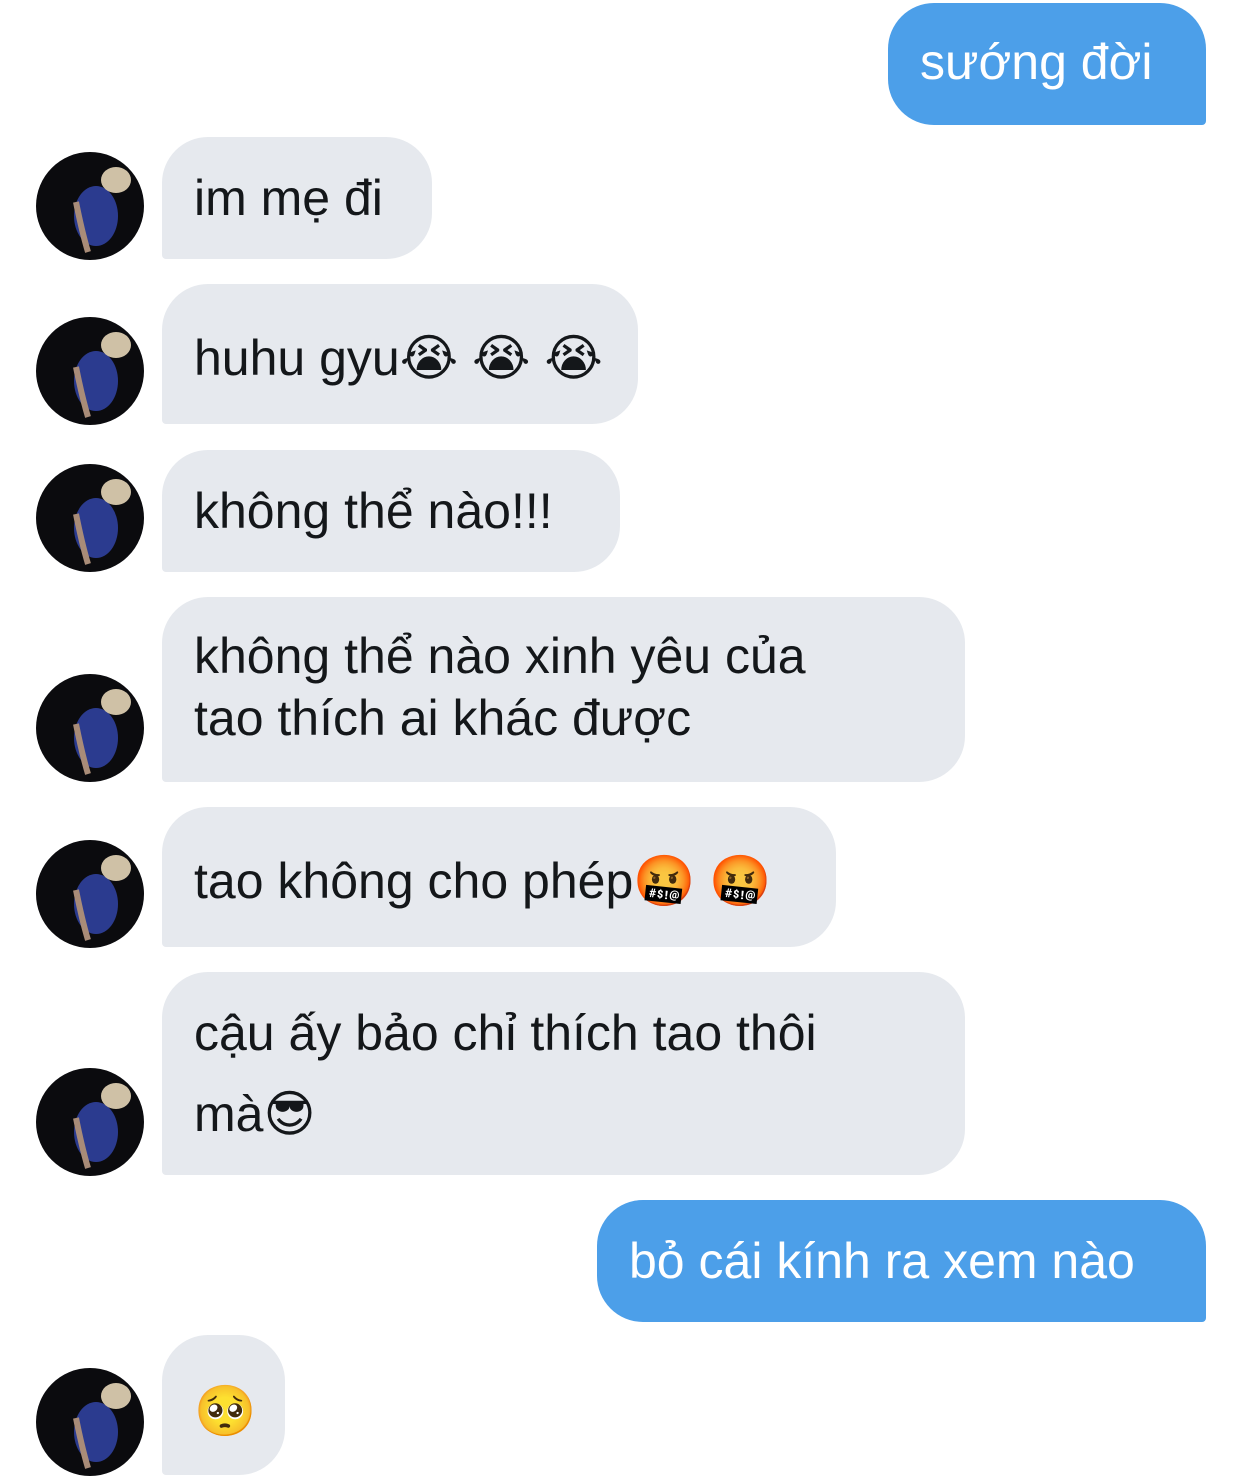 Image resolution: width=1242 pixels, height=1484 pixels. What do you see at coordinates (1036, 62) in the screenshot?
I see `message-text: sướng đời` at bounding box center [1036, 62].